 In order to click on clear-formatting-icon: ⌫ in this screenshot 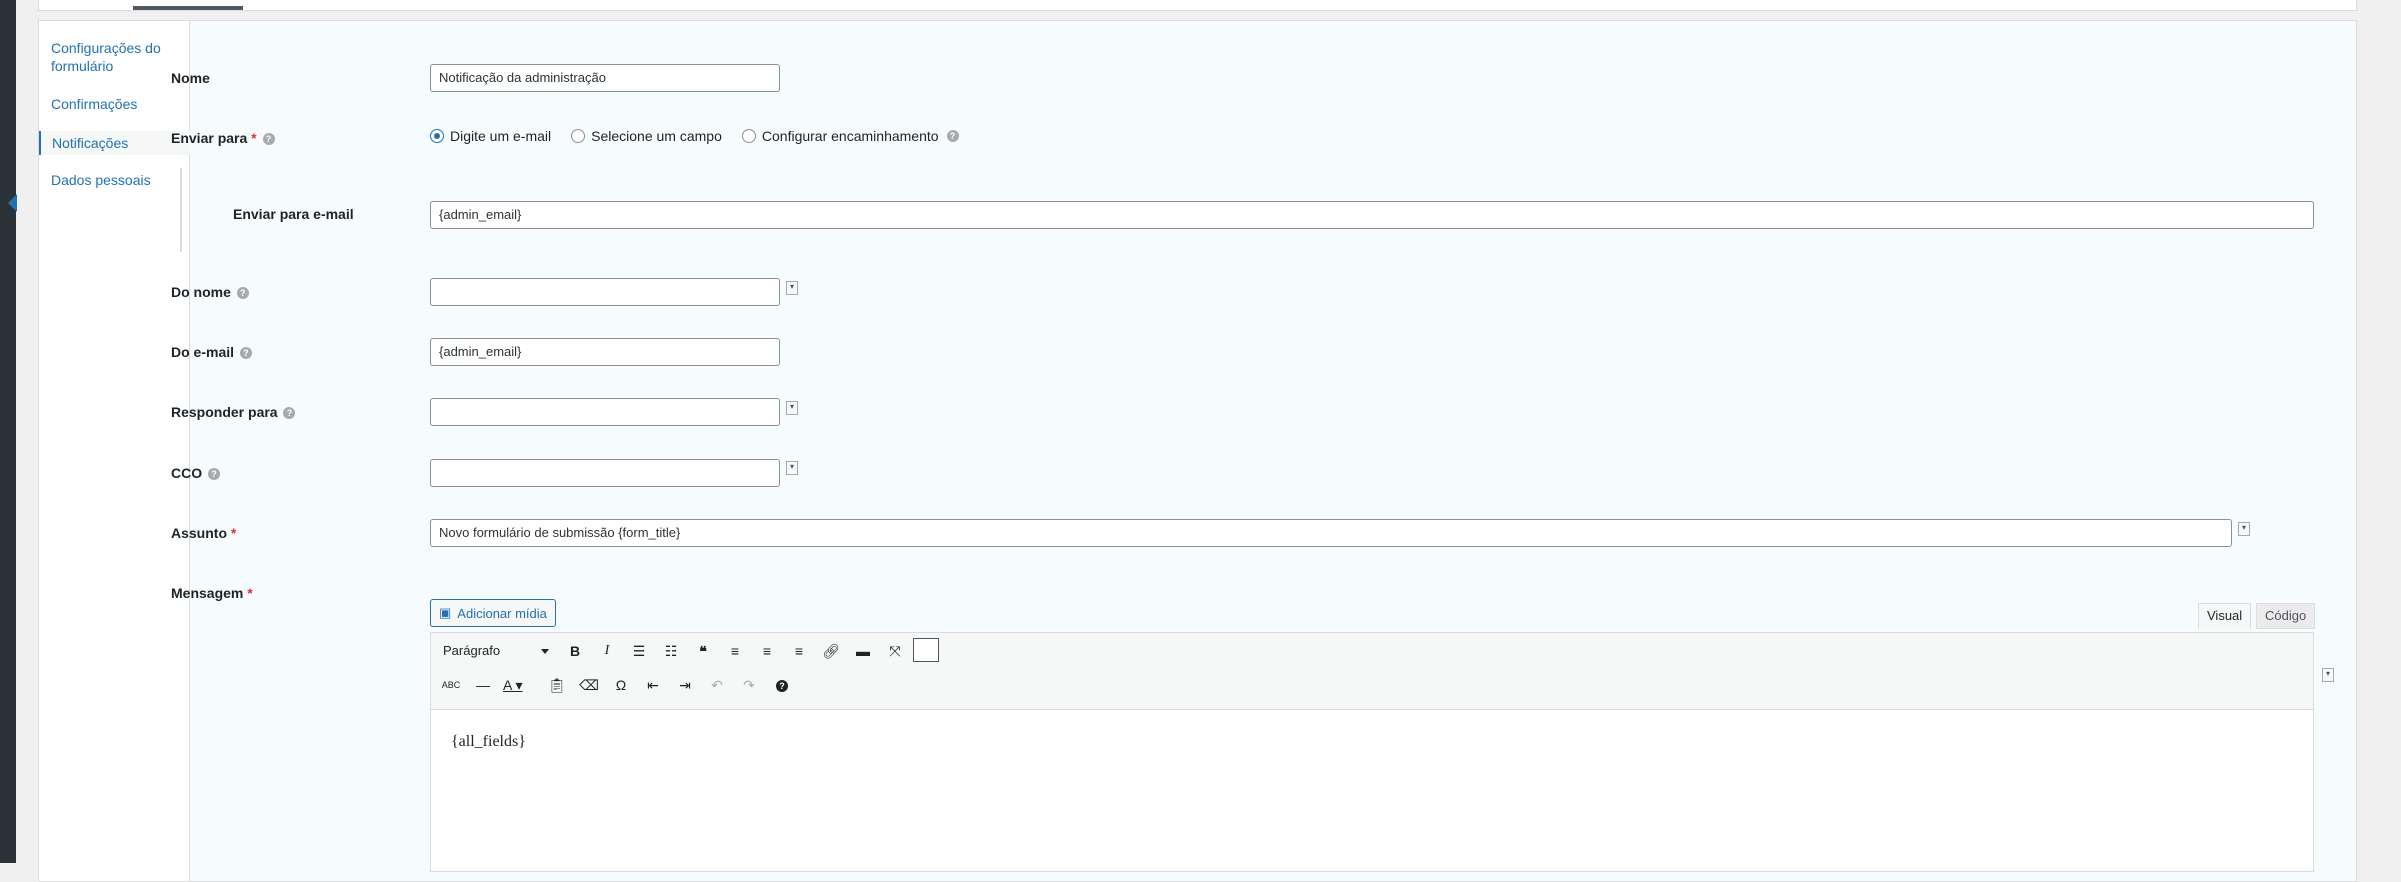, I will do `click(589, 685)`.